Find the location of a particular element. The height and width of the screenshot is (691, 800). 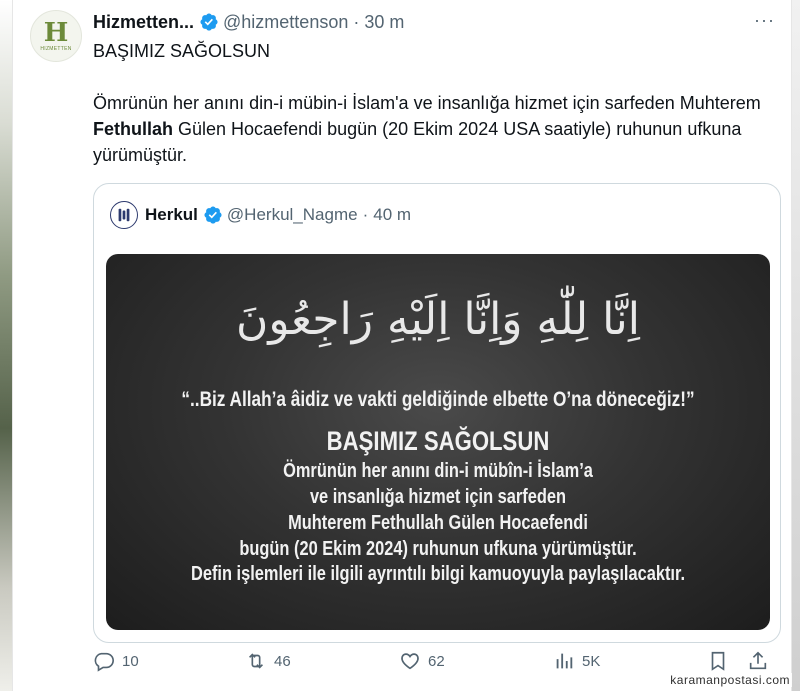

bookmark-button is located at coordinates (721, 661).